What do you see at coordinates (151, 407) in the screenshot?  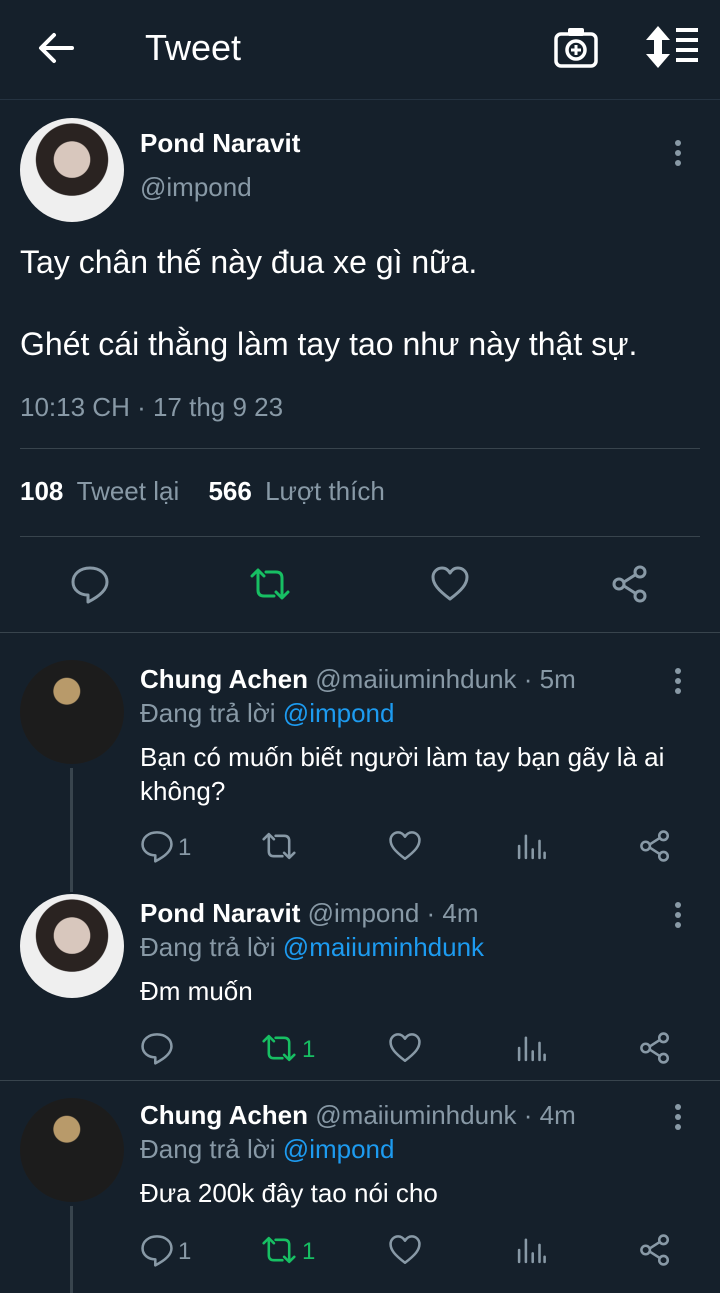 I see `tweet-timestamp: 10:13 CH · 17 thg 9 23` at bounding box center [151, 407].